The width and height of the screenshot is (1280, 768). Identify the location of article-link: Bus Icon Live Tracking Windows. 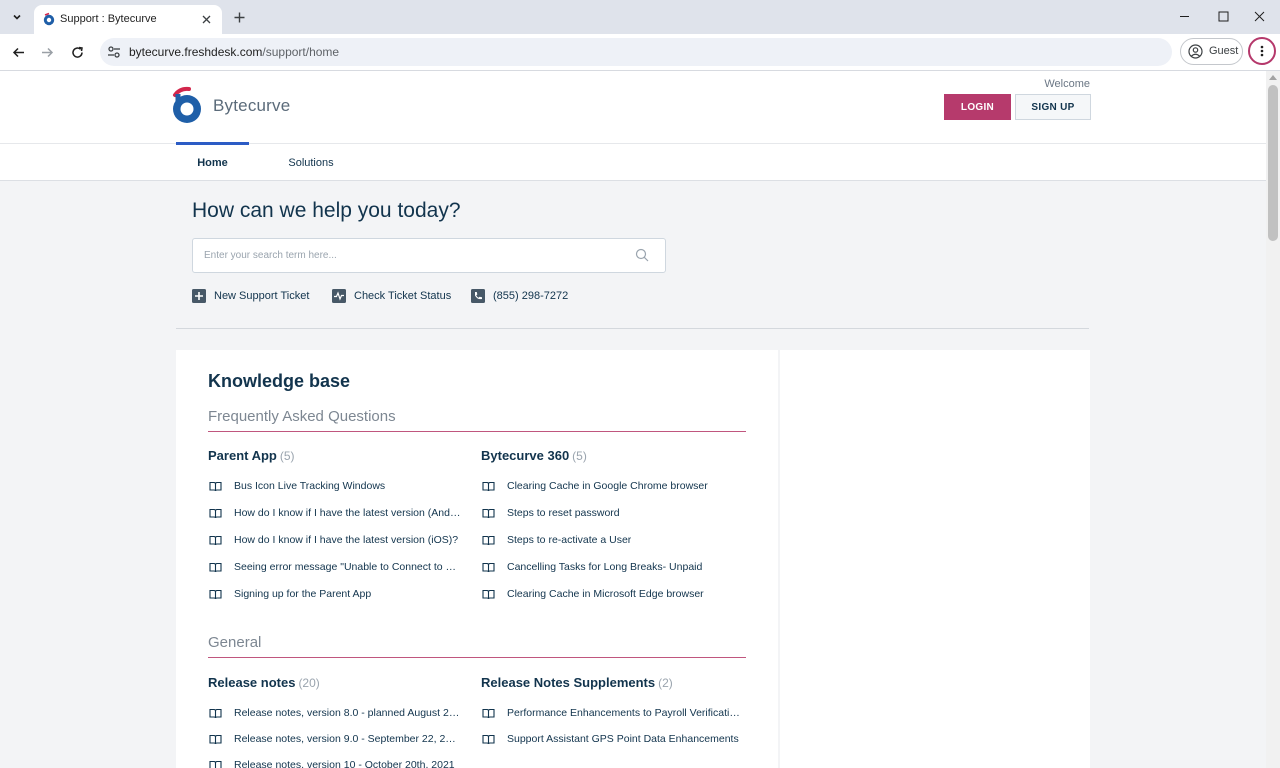
(335, 486).